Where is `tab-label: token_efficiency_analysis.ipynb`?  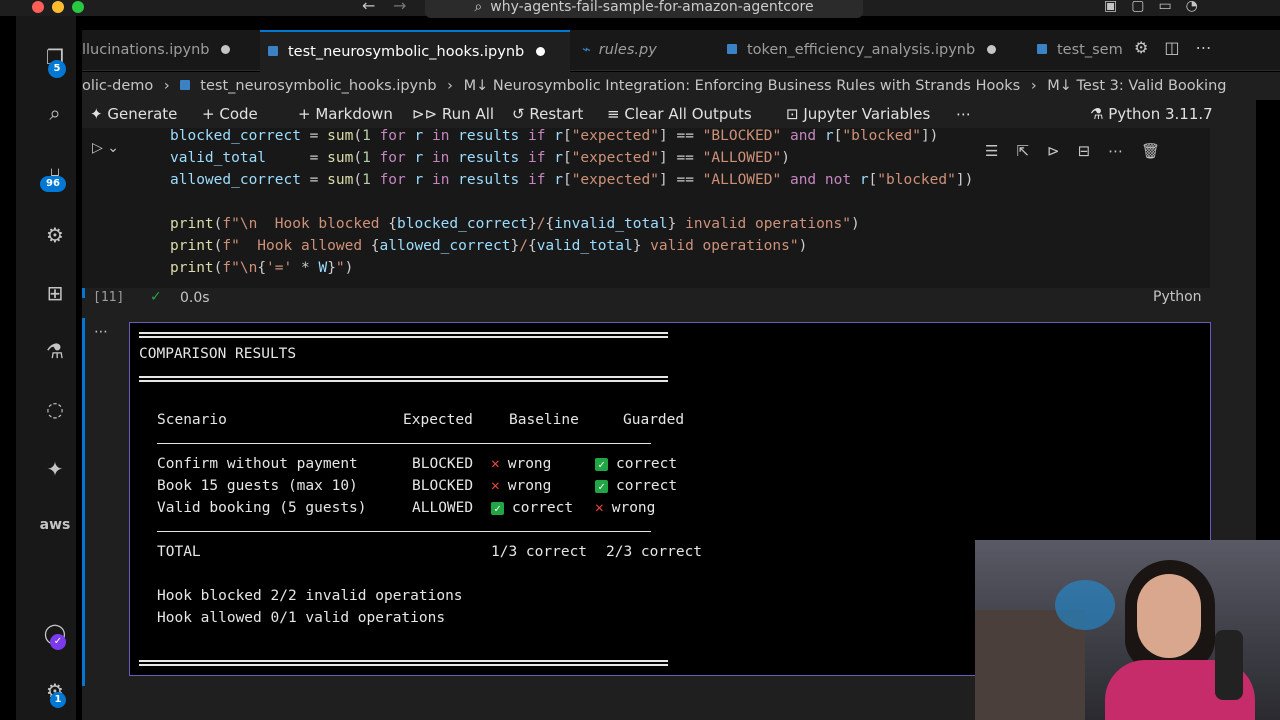 tab-label: token_efficiency_analysis.ipynb is located at coordinates (861, 50).